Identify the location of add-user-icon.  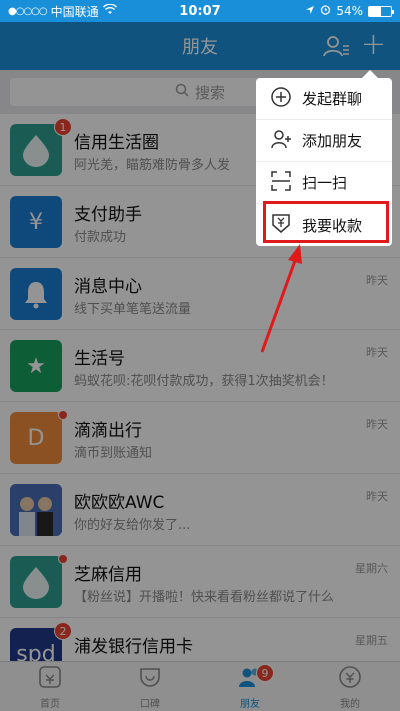
(281, 141).